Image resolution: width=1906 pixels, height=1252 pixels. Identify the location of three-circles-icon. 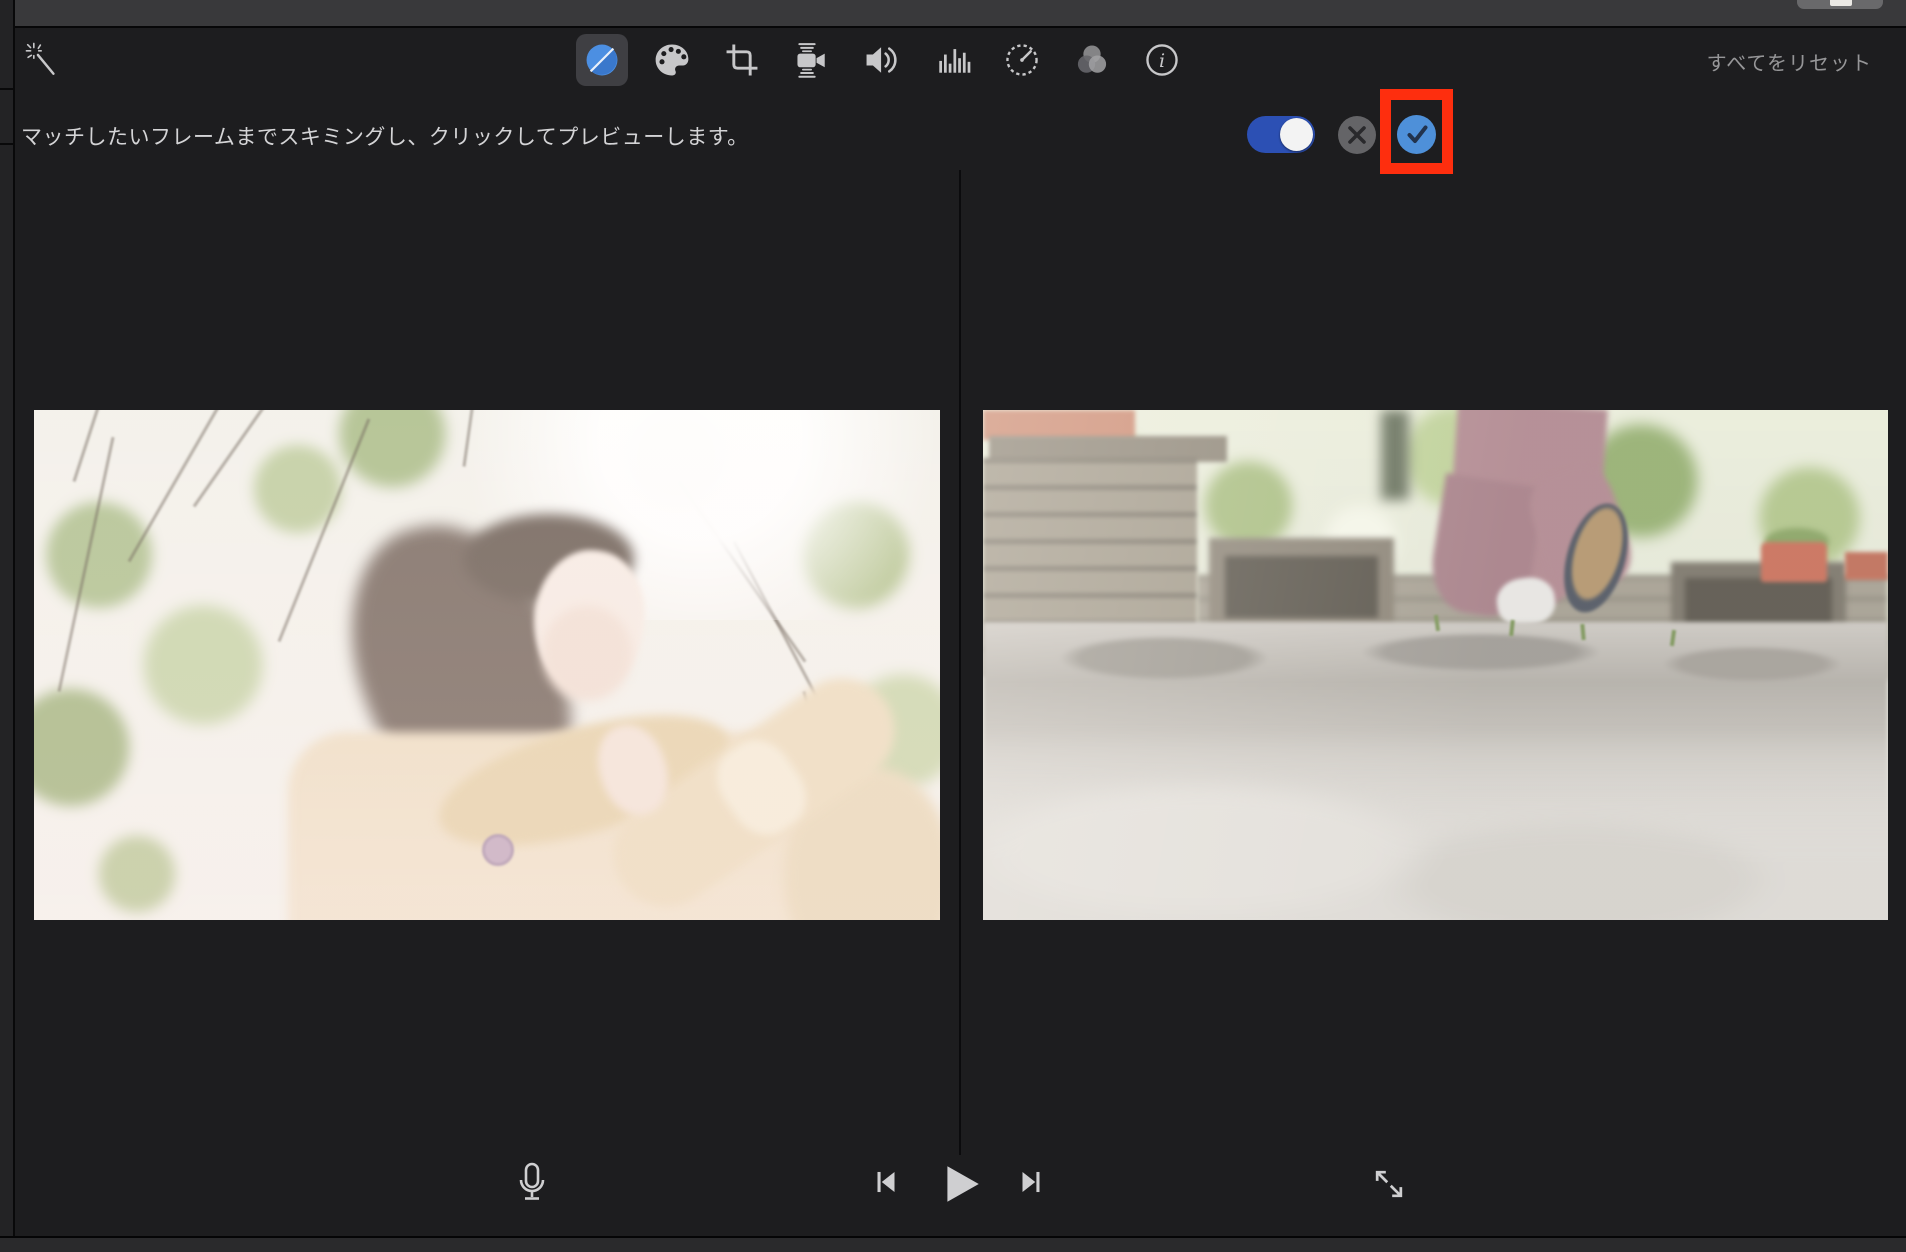
(1092, 59).